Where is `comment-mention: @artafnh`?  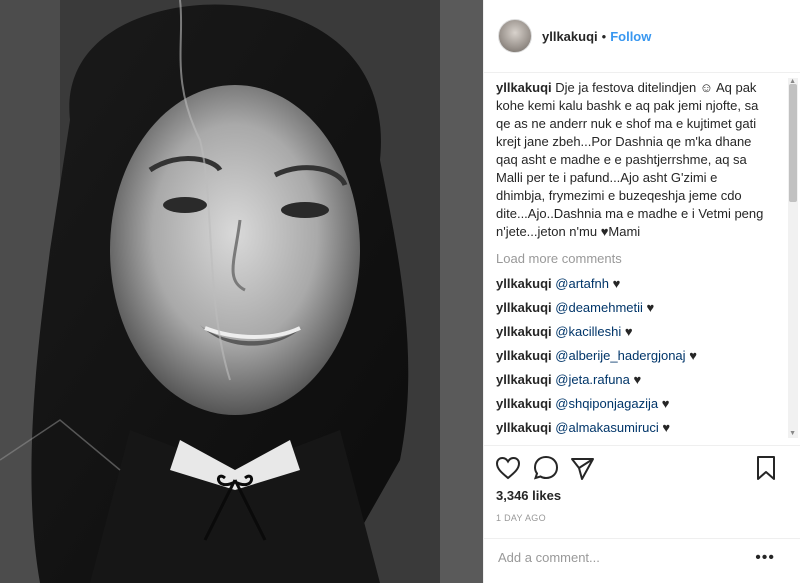 comment-mention: @artafnh is located at coordinates (582, 283).